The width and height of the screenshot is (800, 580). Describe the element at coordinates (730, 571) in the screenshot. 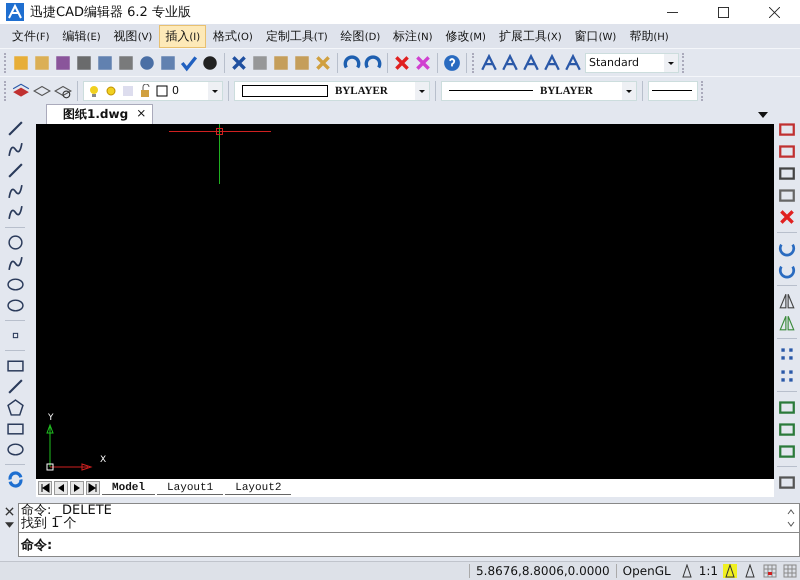

I see `annotation-visibility-icon` at that location.